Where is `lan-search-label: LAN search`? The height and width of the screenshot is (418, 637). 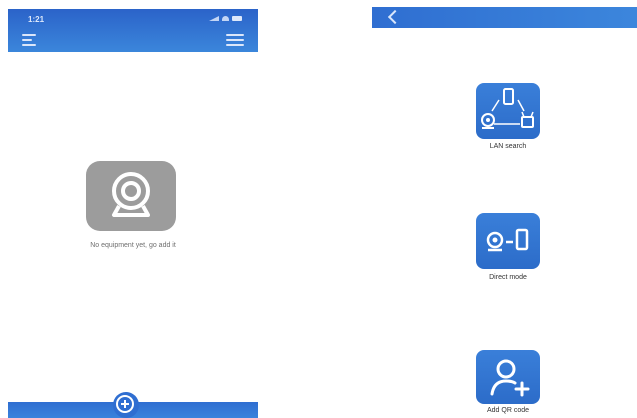
lan-search-label: LAN search is located at coordinates (508, 146).